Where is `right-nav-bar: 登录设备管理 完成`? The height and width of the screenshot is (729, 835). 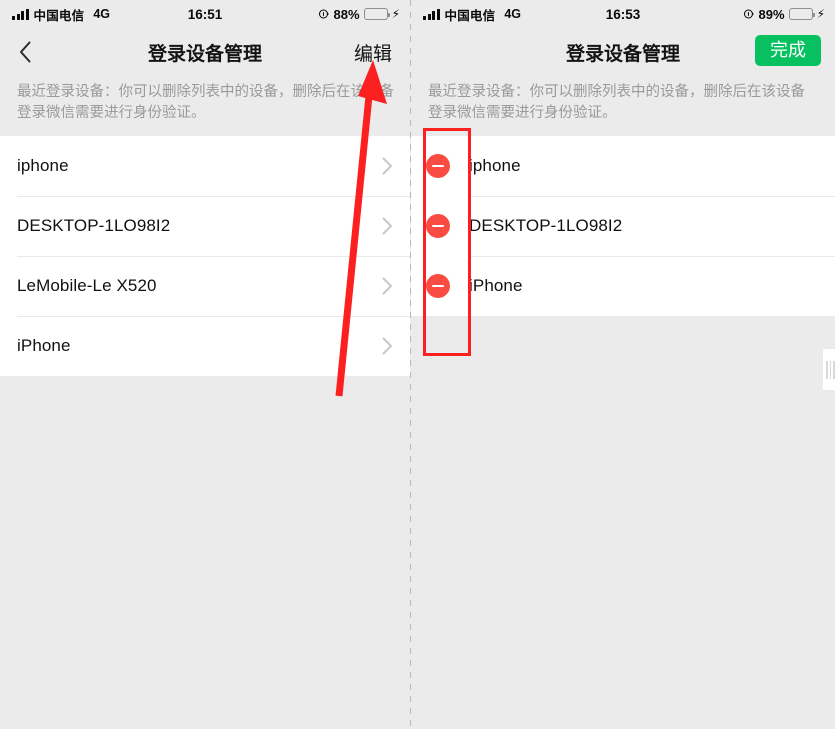
right-nav-bar: 登录设备管理 完成 is located at coordinates (623, 52).